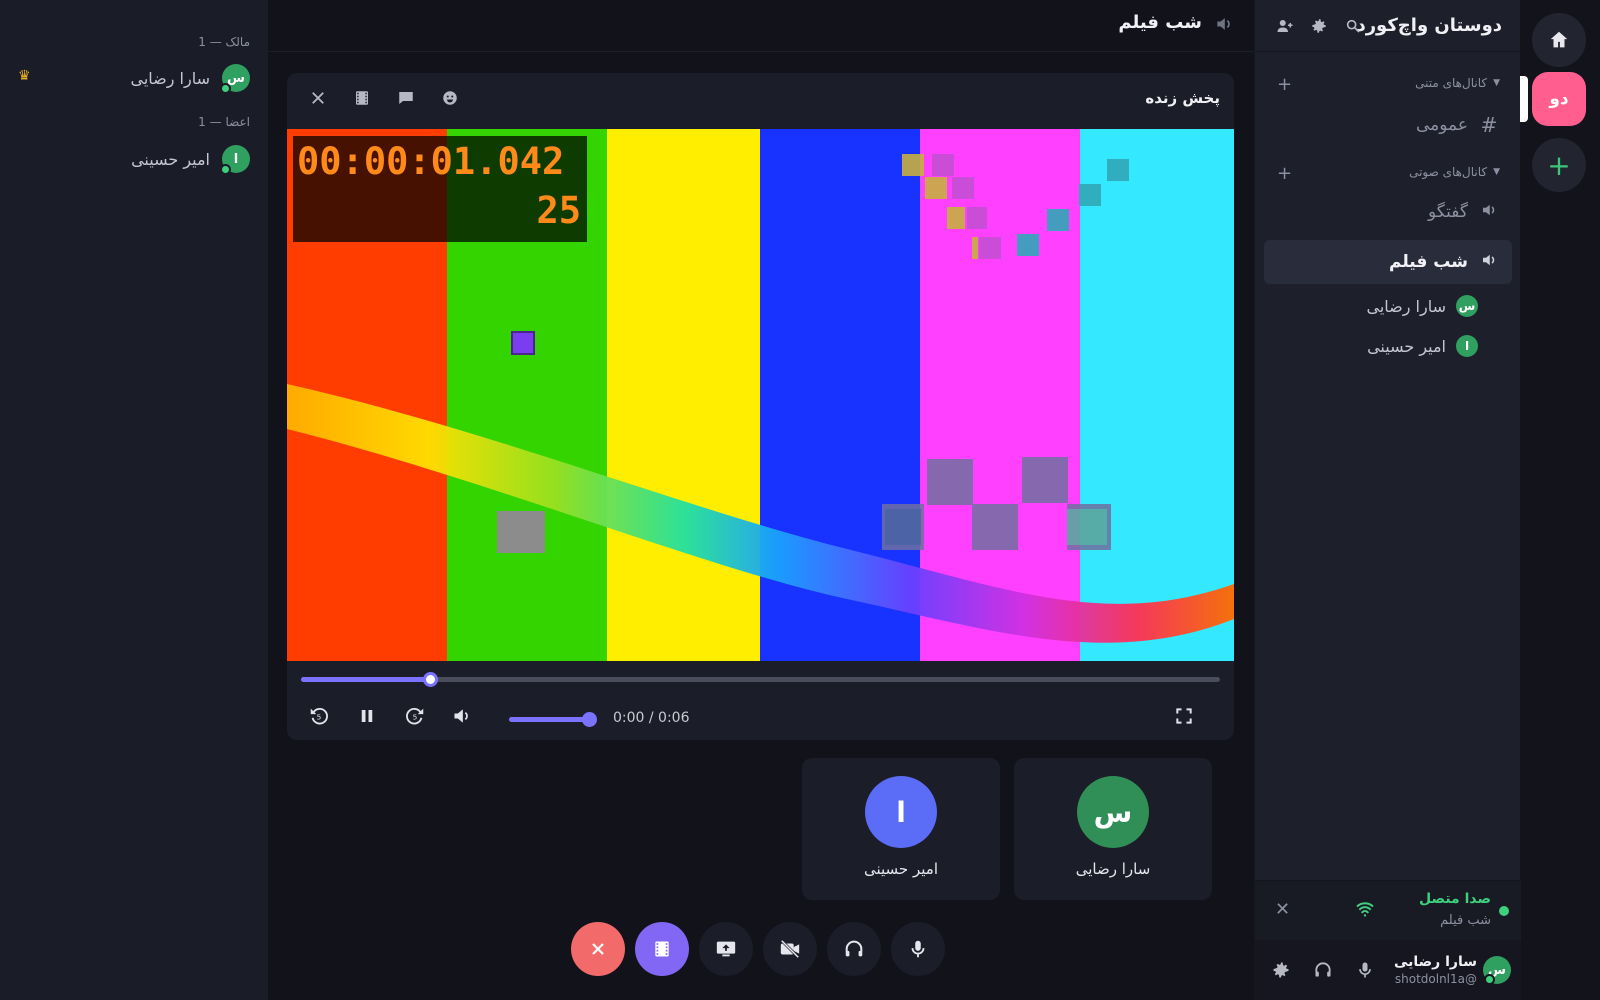 The image size is (1600, 1000). Describe the element at coordinates (1353, 26) in the screenshot. I see `search-icon` at that location.